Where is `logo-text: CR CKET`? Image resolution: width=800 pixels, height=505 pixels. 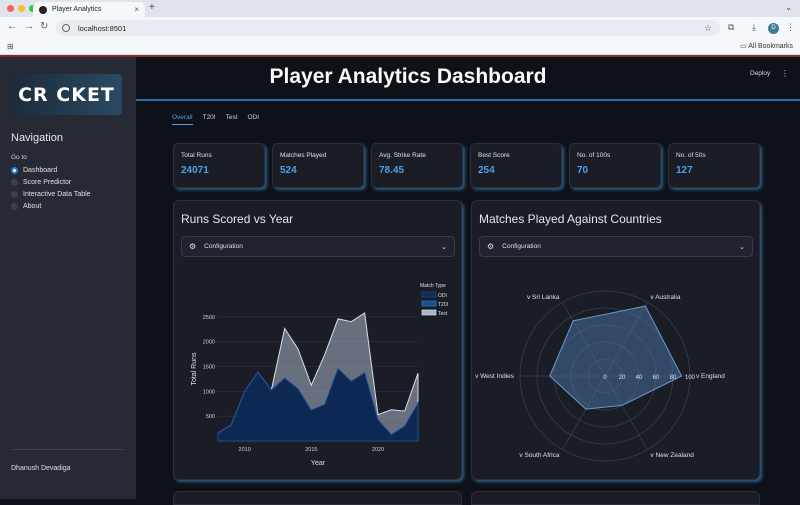
logo-text: CR CKET is located at coordinates (66, 94).